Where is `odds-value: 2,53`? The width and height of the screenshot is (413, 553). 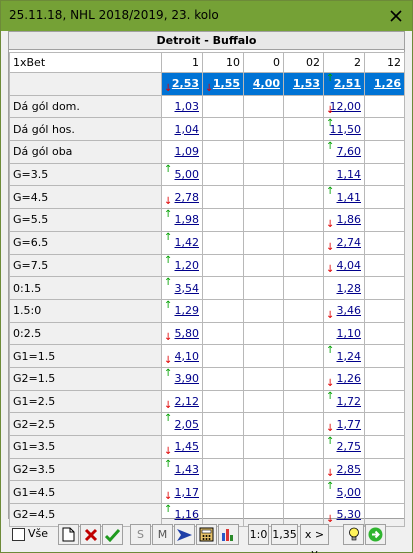 odds-value: 2,53 is located at coordinates (185, 83).